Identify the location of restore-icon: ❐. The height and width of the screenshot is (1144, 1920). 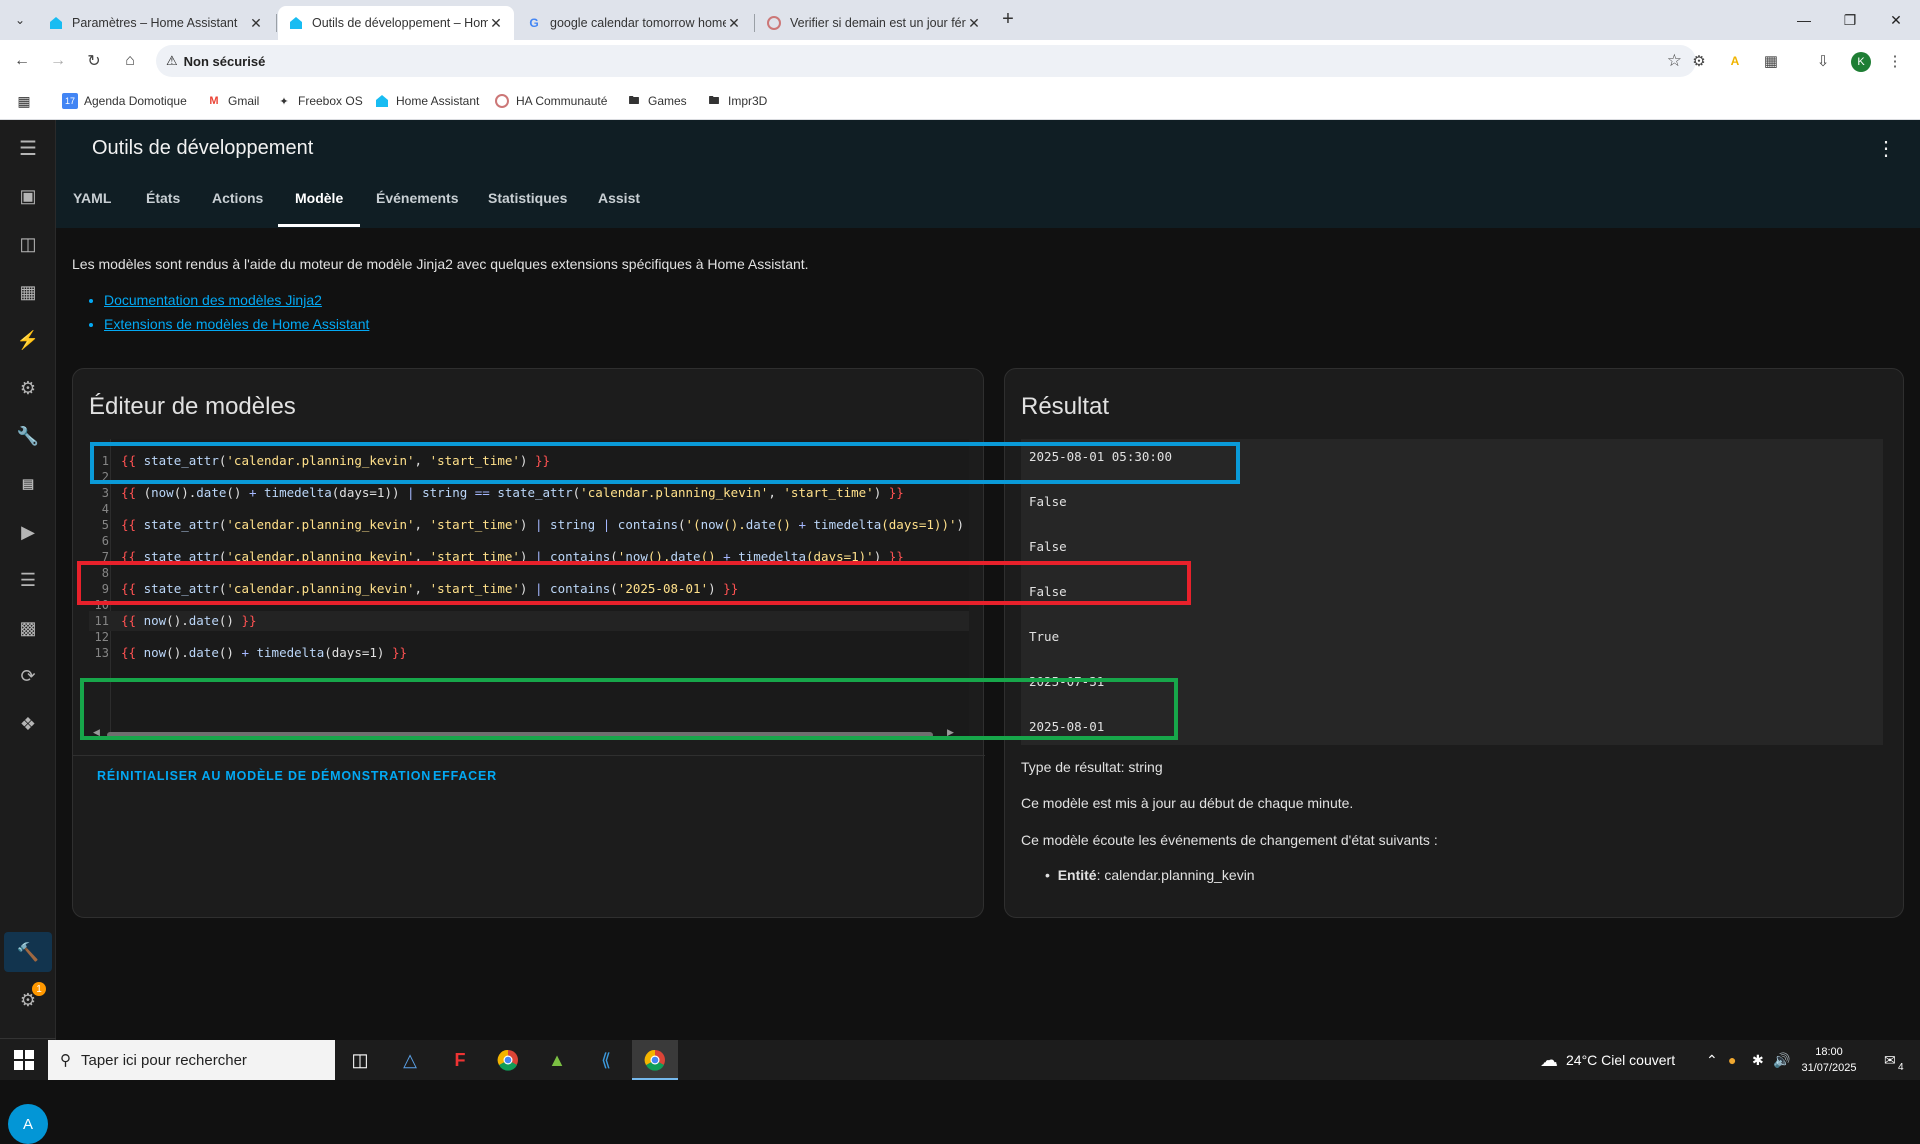
(1850, 20).